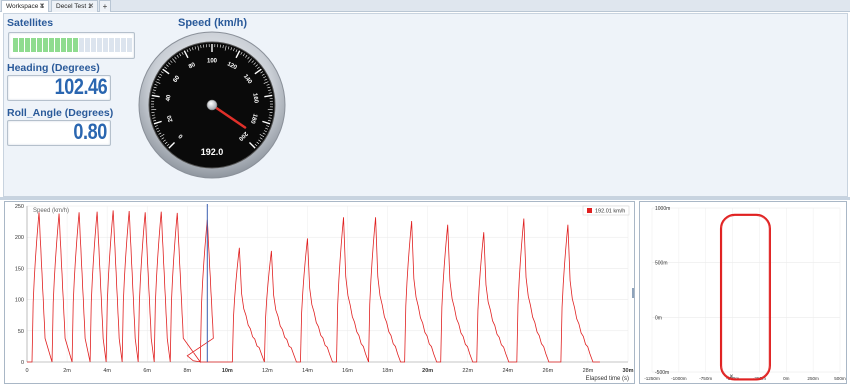 Image resolution: width=850 pixels, height=387 pixels. What do you see at coordinates (662, 291) in the screenshot?
I see `map-y-ticks: 1000m500m0m-500m` at bounding box center [662, 291].